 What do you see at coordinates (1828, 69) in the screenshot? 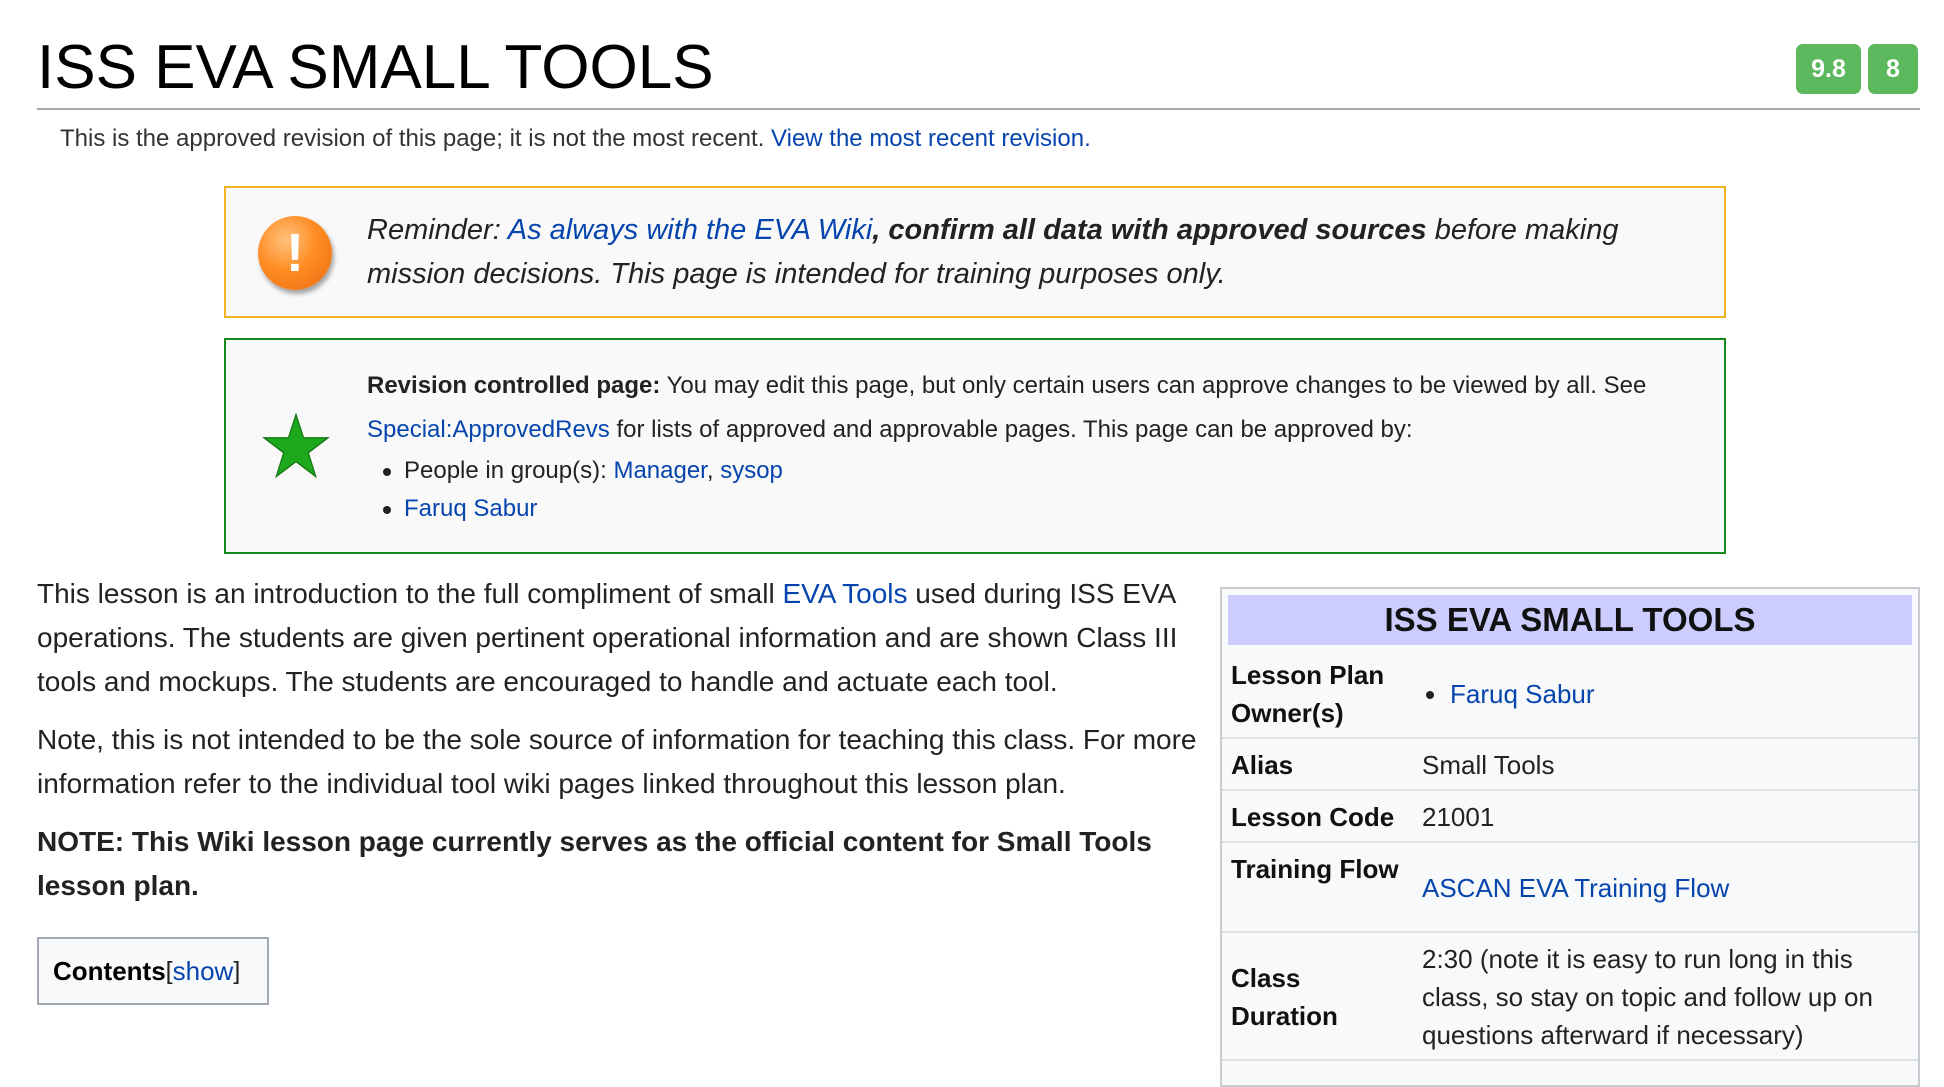
I see `score-badge: 9.8` at bounding box center [1828, 69].